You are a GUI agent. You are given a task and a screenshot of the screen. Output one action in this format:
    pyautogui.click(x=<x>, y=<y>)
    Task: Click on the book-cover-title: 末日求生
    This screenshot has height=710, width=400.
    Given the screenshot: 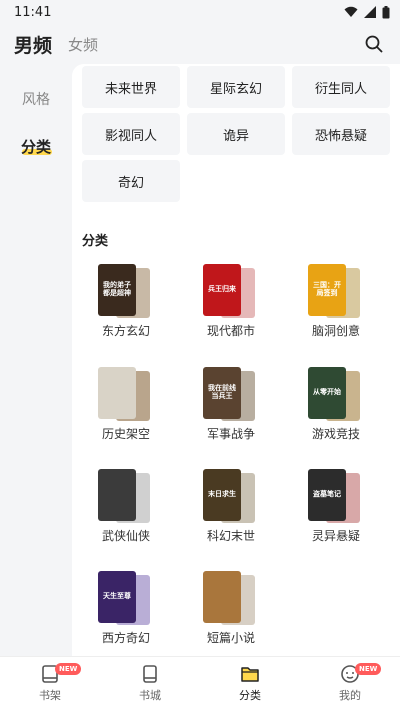 What is the action you would take?
    pyautogui.click(x=222, y=494)
    